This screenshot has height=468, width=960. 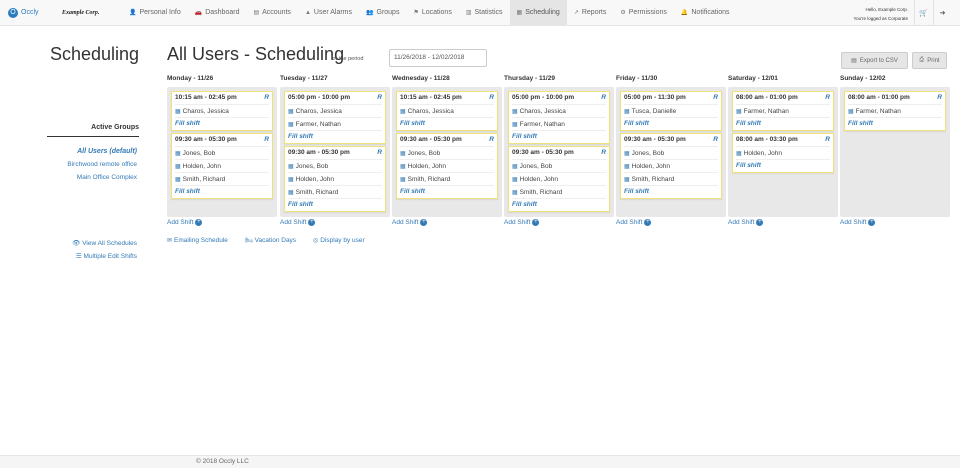 I want to click on group-birchwood: Birchwood remote office, so click(x=92, y=164).